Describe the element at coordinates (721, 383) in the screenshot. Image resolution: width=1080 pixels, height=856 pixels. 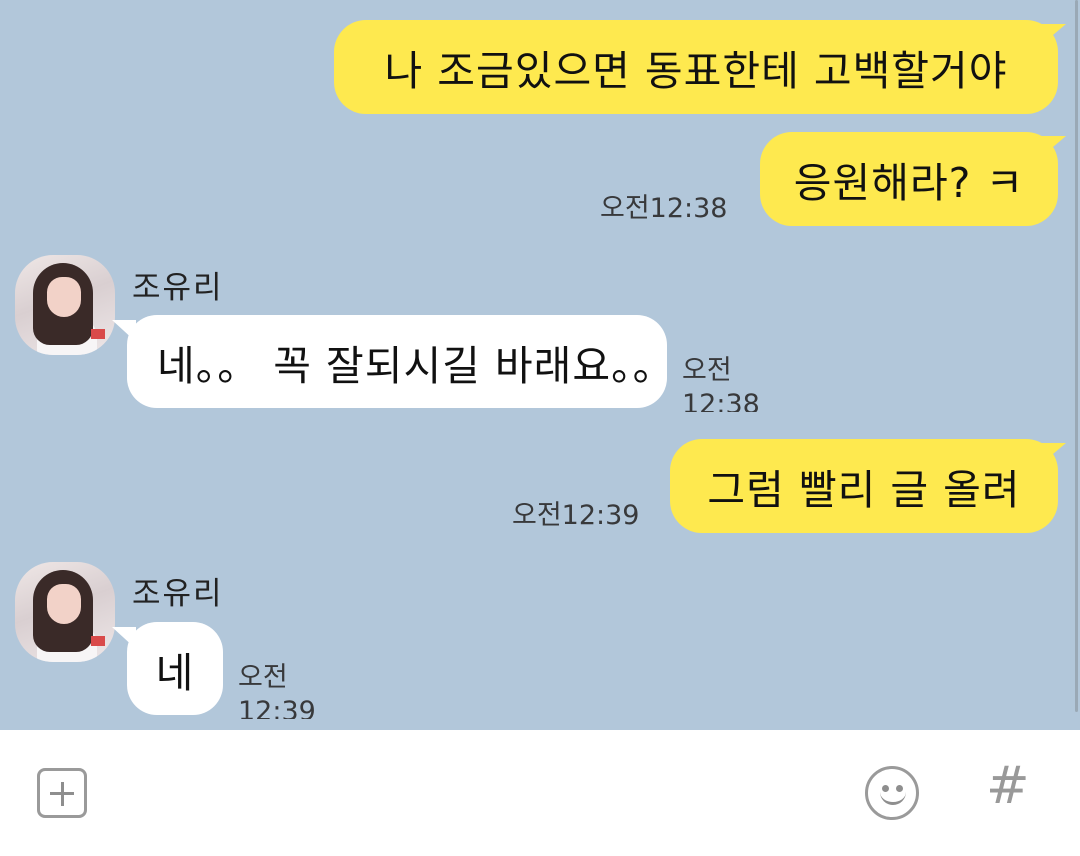
I see `message-time: 오전 12:38` at that location.